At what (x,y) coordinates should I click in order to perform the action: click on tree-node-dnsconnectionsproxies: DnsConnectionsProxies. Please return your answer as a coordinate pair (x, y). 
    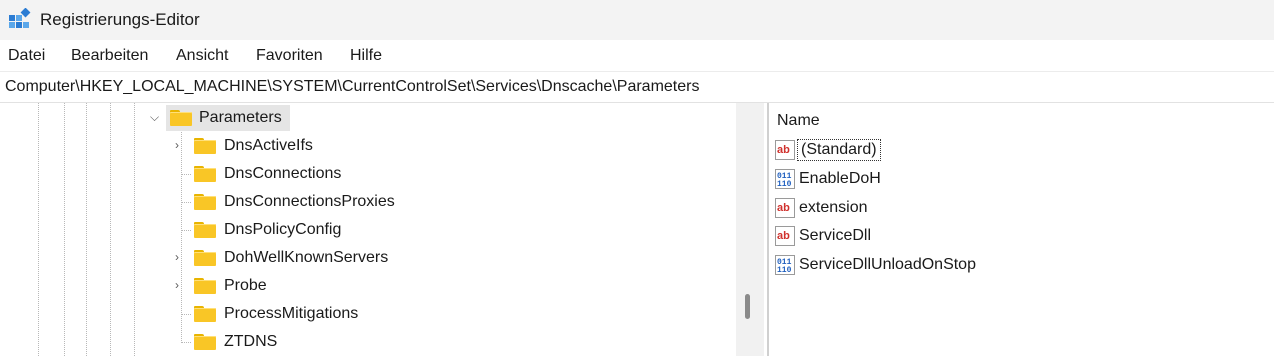
    Looking at the image, I should click on (307, 202).